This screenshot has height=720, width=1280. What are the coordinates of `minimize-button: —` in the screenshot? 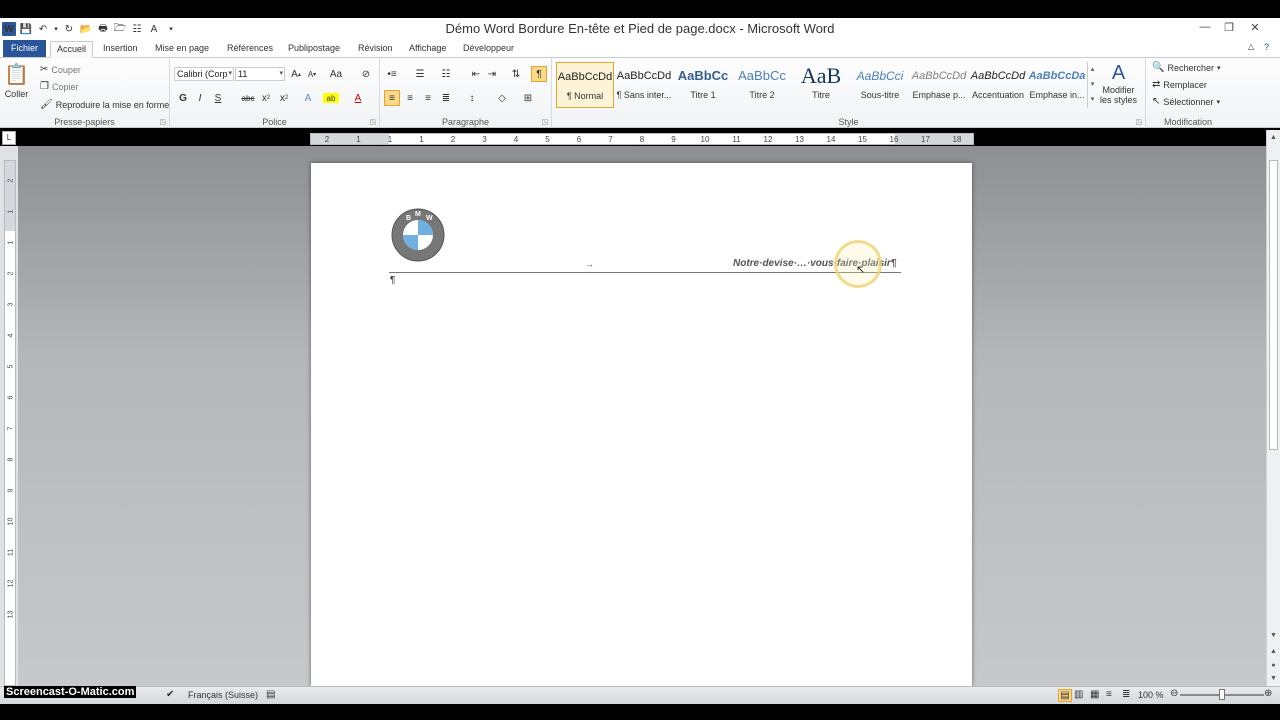 It's located at (1205, 27).